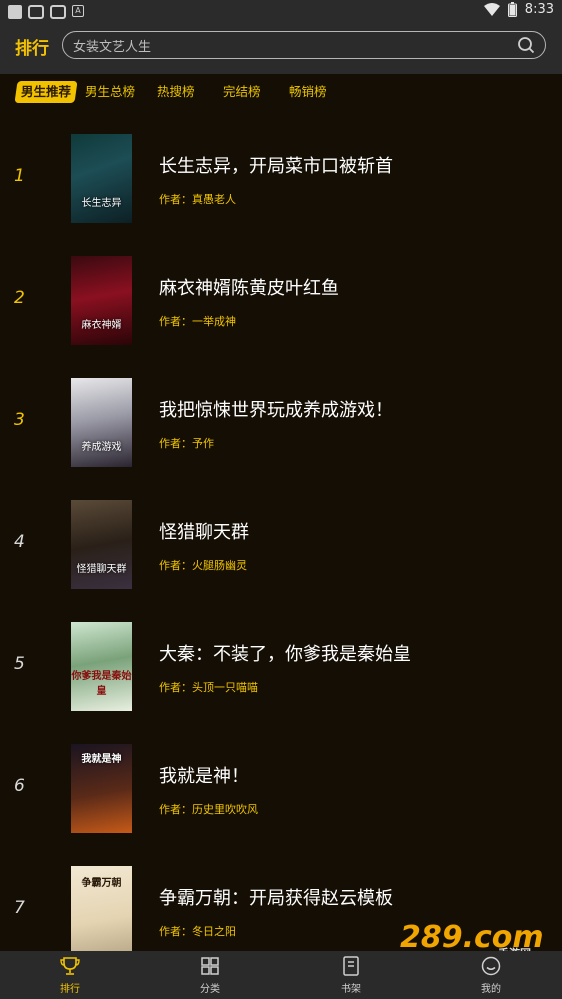  Describe the element at coordinates (491, 966) in the screenshot. I see `smiley-icon` at that location.